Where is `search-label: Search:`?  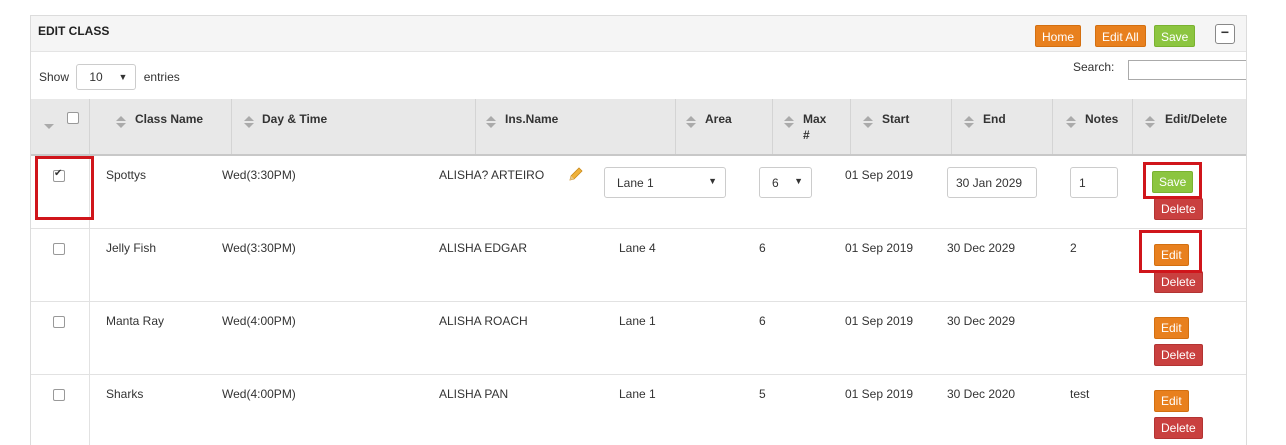
search-label: Search: is located at coordinates (1094, 67).